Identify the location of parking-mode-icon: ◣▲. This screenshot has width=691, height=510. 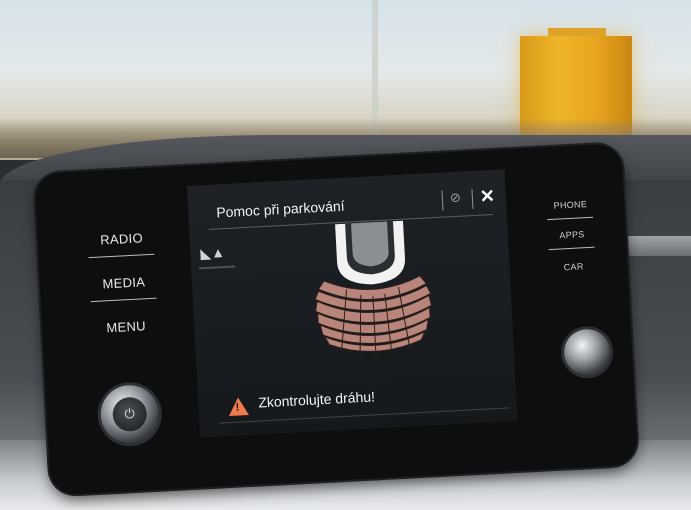
(212, 253).